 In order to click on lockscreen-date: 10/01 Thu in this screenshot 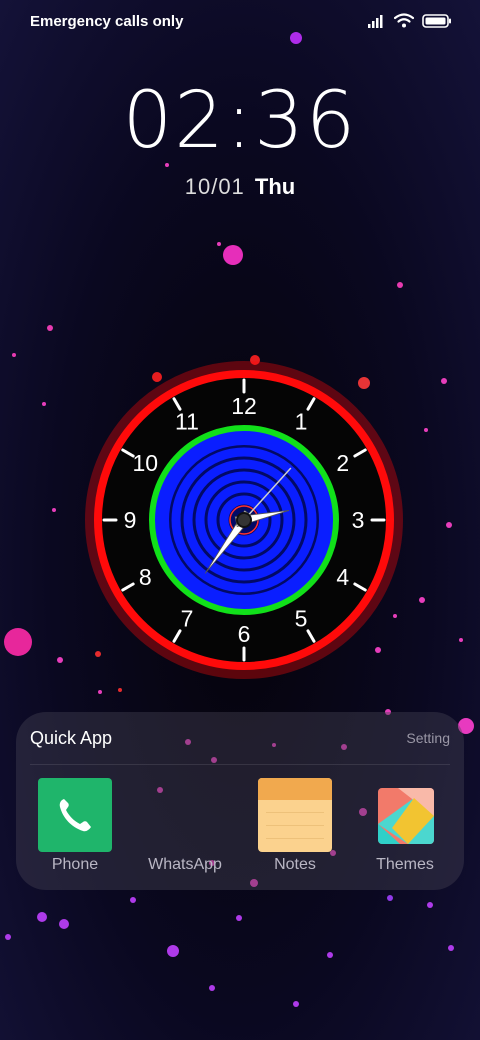, I will do `click(240, 187)`.